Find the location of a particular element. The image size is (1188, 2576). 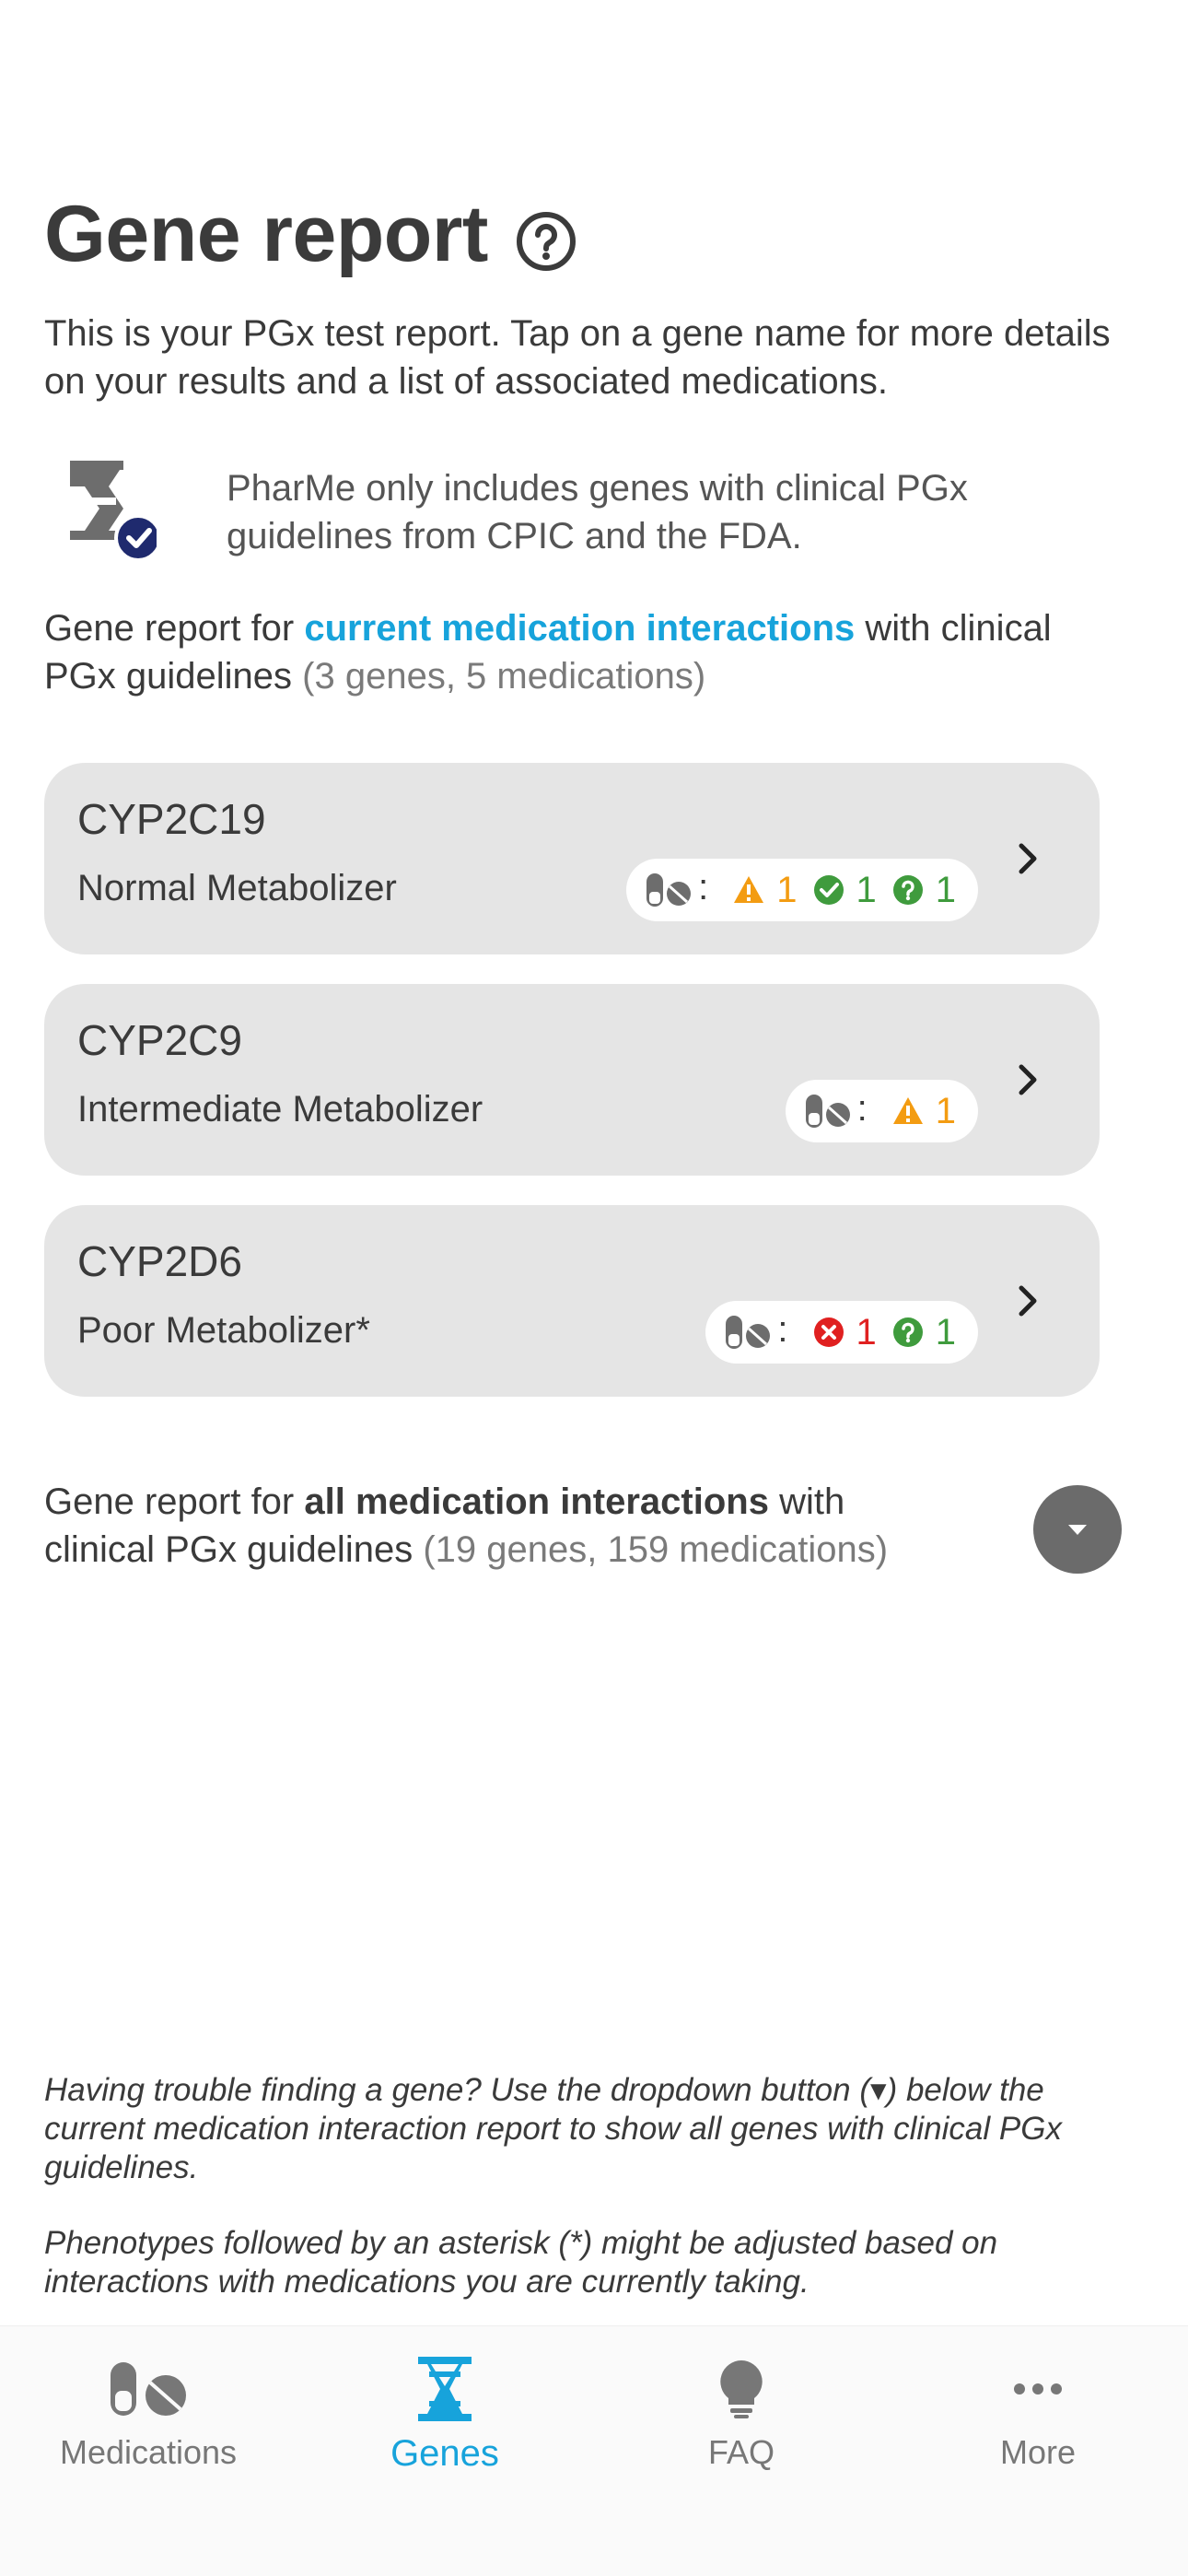

ok-count: 1 is located at coordinates (866, 889).